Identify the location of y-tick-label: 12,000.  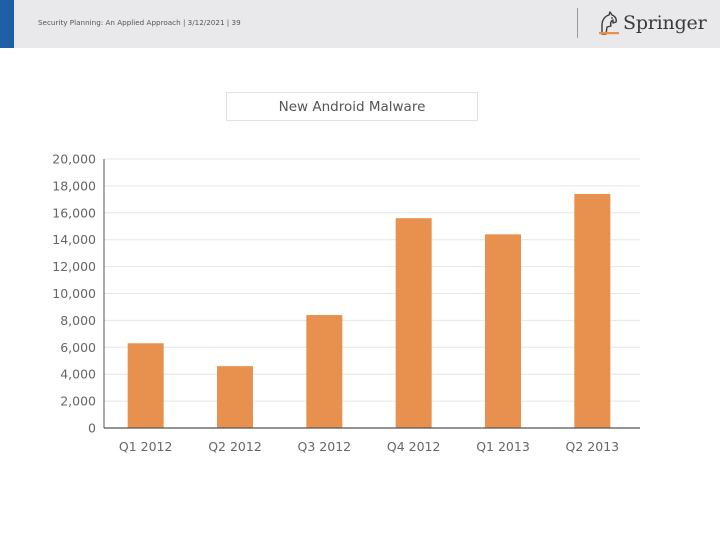
(74, 266).